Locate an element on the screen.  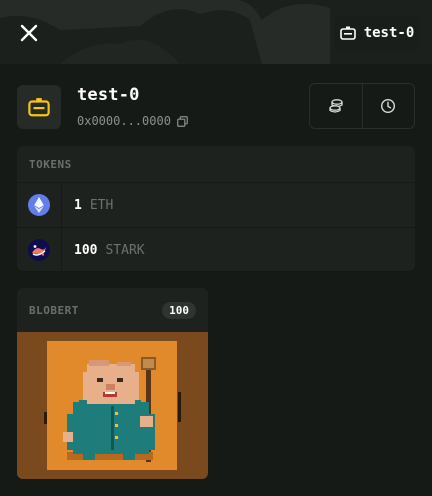
token-row-eth: 1 ETH is located at coordinates (216, 204).